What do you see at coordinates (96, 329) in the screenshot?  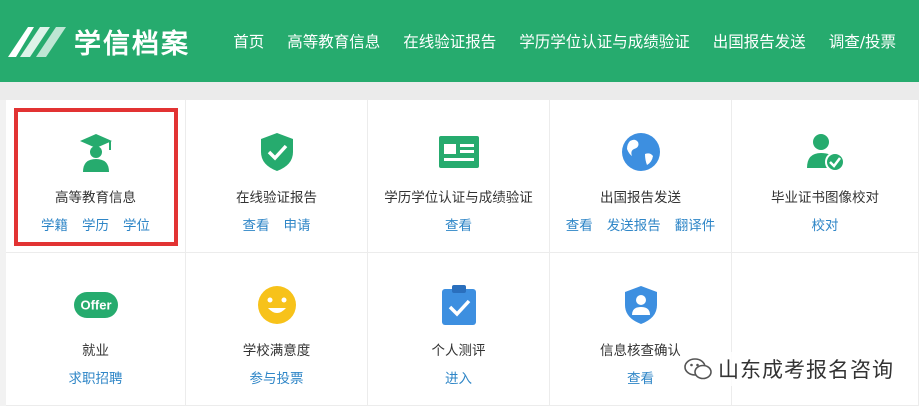 I see `tile-employment: Offer 就业 求职招聘` at bounding box center [96, 329].